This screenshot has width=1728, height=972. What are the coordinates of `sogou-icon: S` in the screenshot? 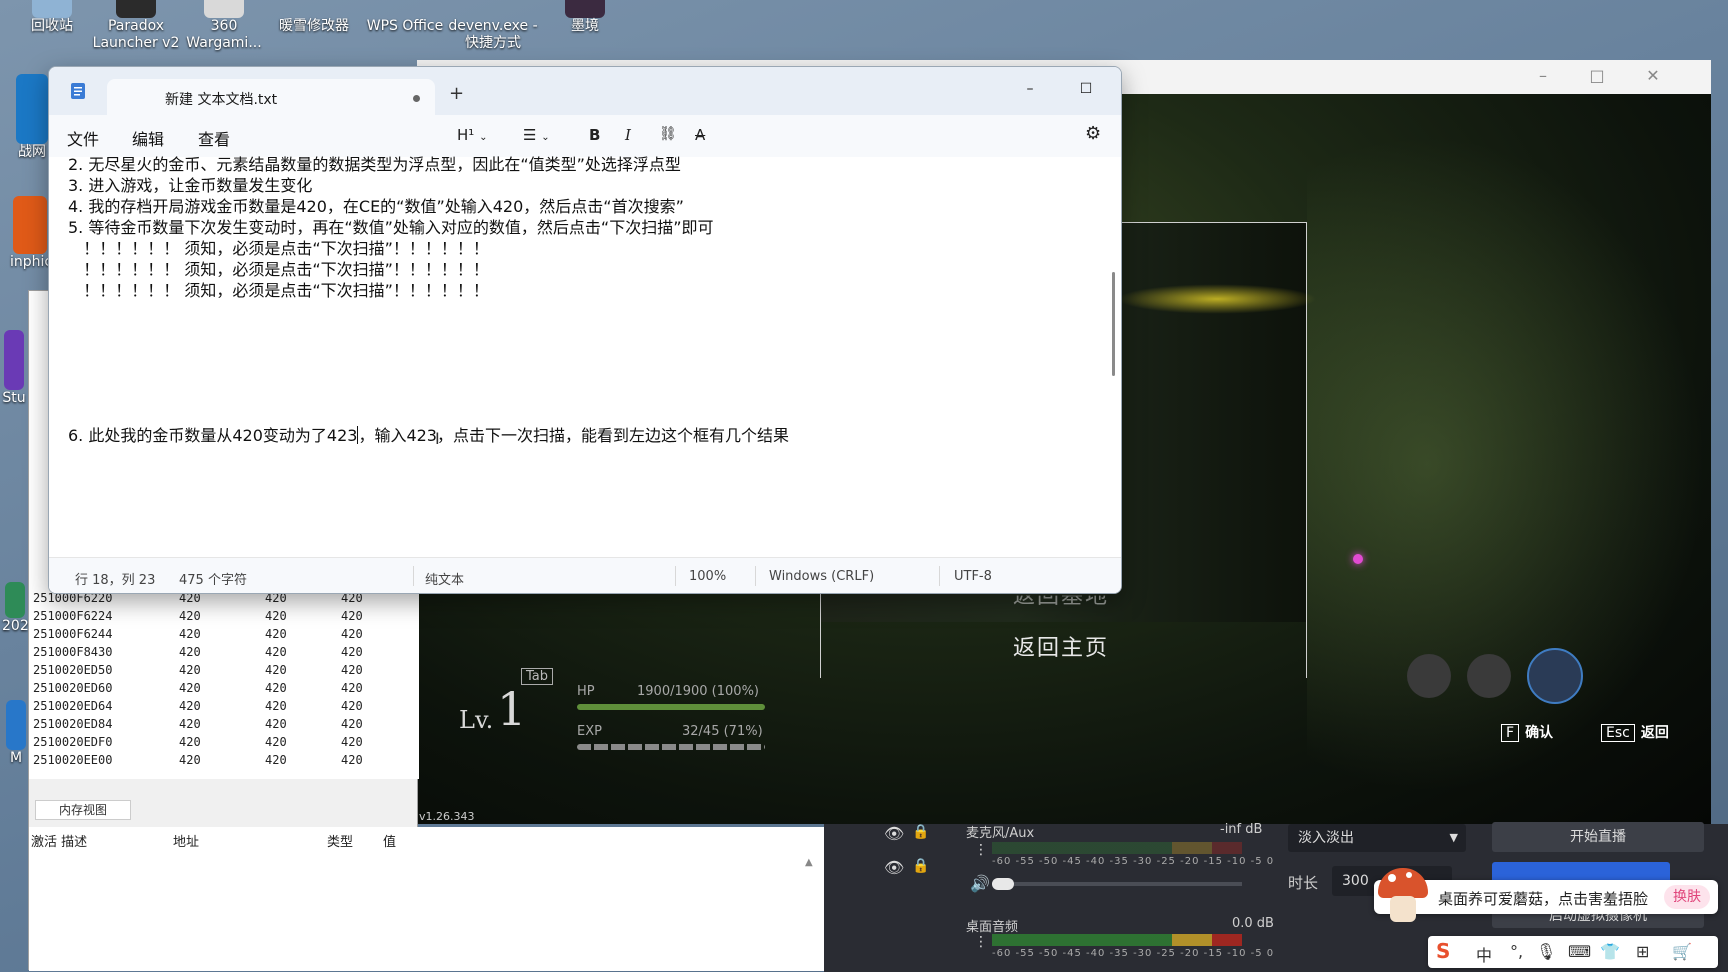 It's located at (1443, 951).